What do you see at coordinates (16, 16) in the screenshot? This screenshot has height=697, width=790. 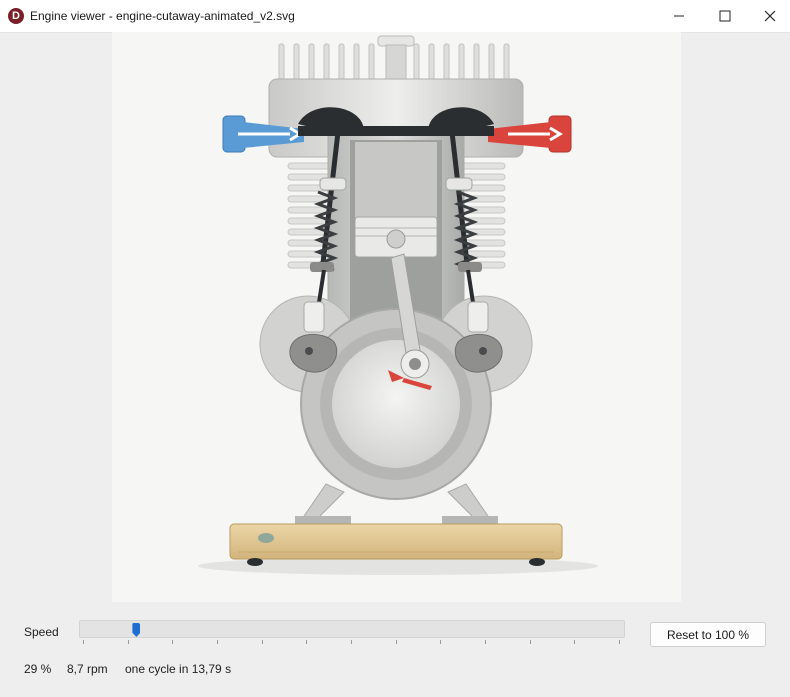 I see `app-icon: D` at bounding box center [16, 16].